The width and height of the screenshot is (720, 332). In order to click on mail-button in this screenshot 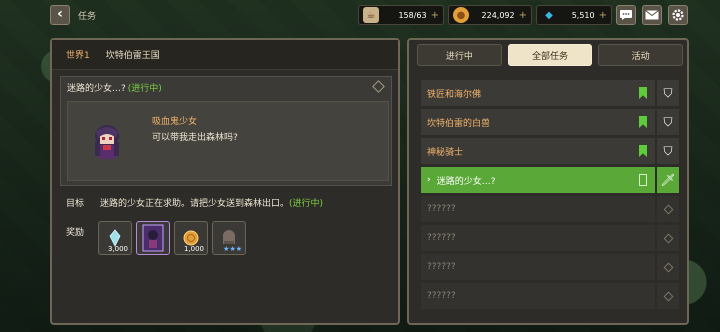, I will do `click(652, 15)`.